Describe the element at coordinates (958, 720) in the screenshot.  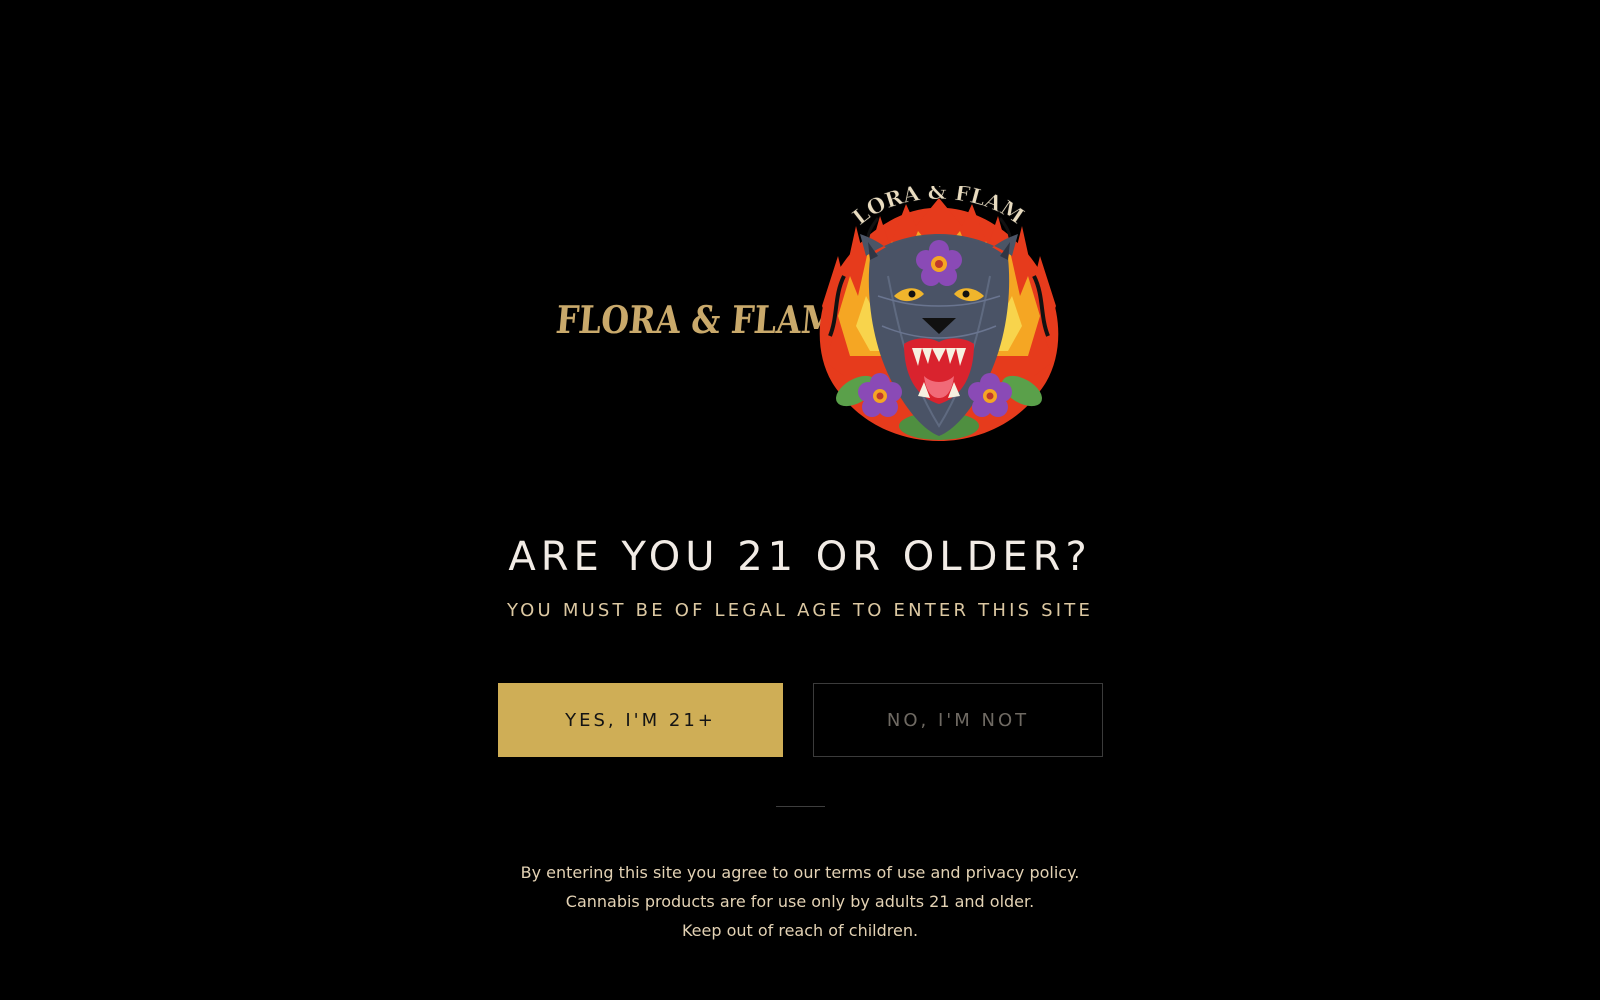
I see `deny-age-button: NO, I'M NOT` at that location.